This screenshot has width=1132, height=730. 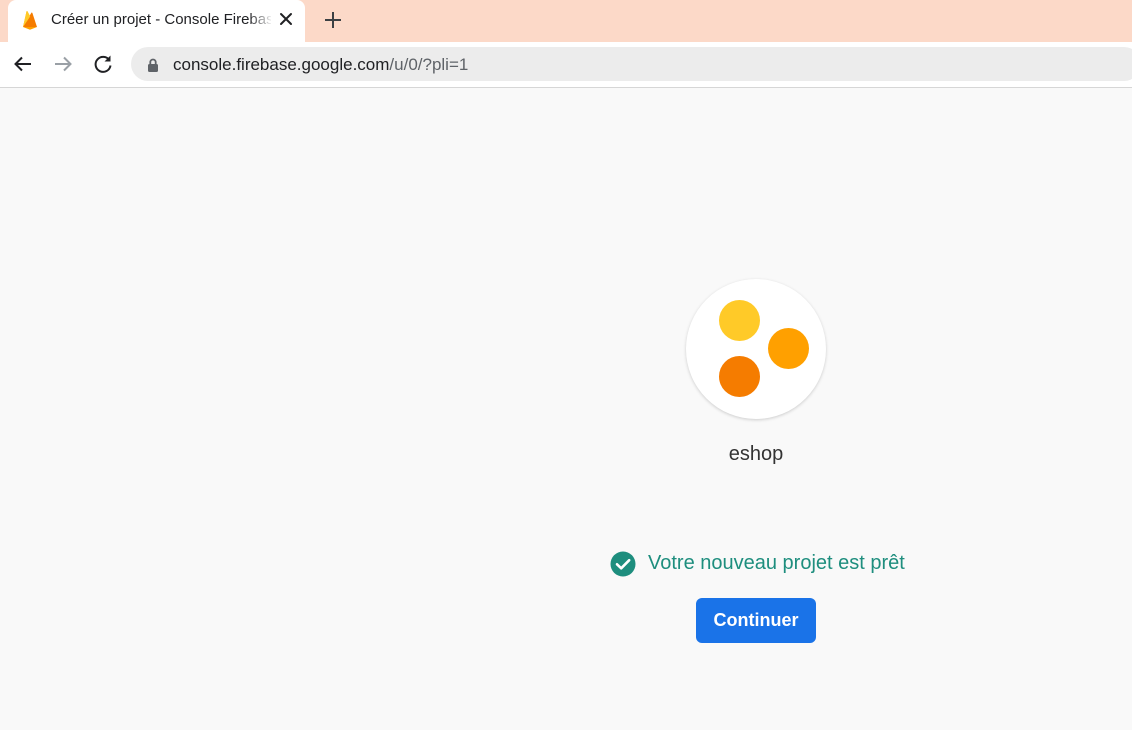 What do you see at coordinates (281, 64) in the screenshot?
I see `url-host: console.firebase.google.com` at bounding box center [281, 64].